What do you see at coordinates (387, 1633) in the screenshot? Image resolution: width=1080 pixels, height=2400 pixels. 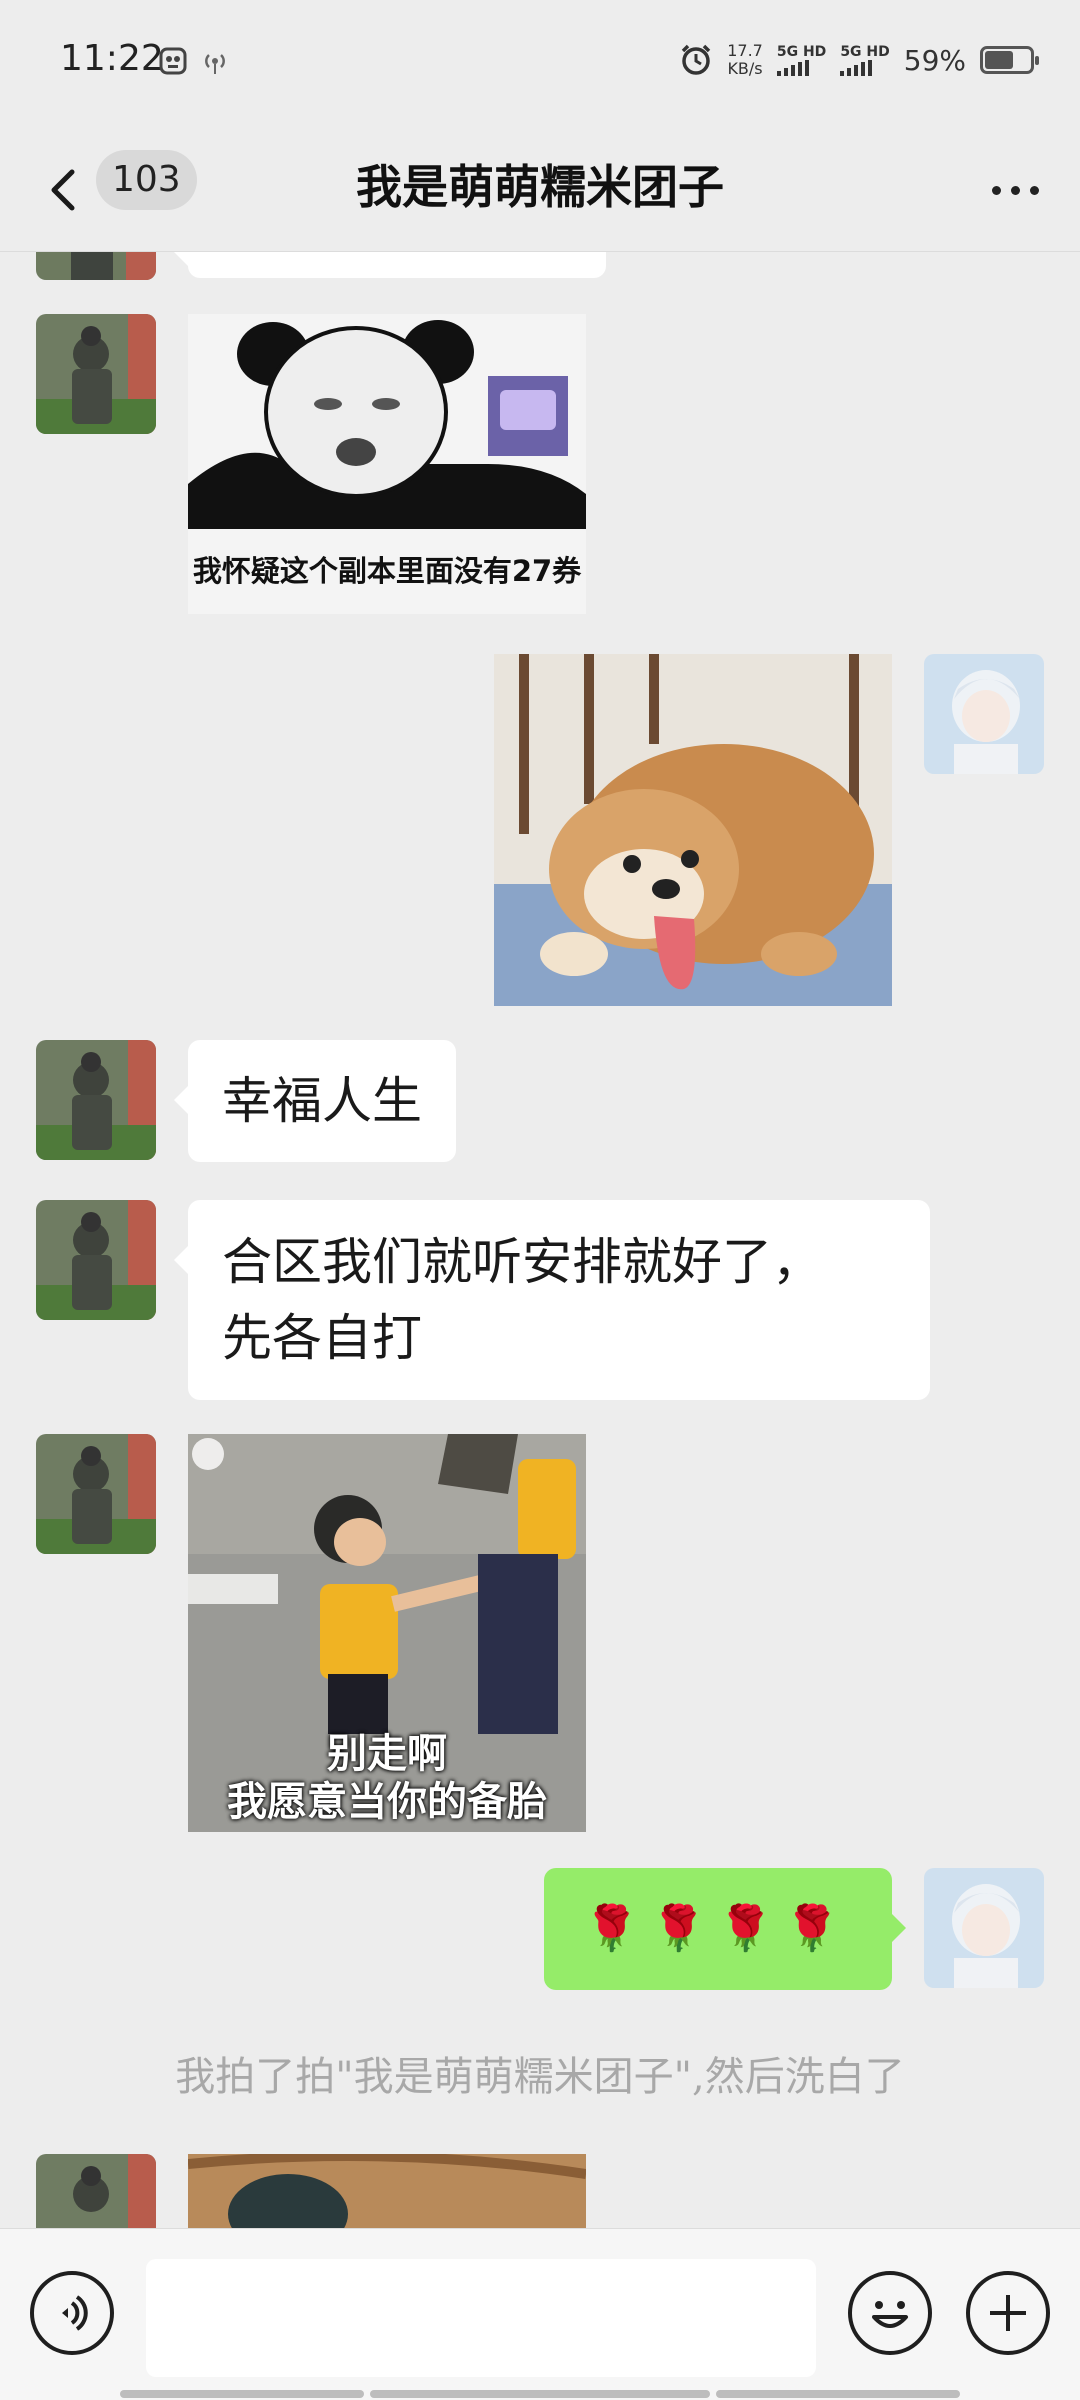 I see `sticker-kids: 别走啊 我愿意当你的备胎` at bounding box center [387, 1633].